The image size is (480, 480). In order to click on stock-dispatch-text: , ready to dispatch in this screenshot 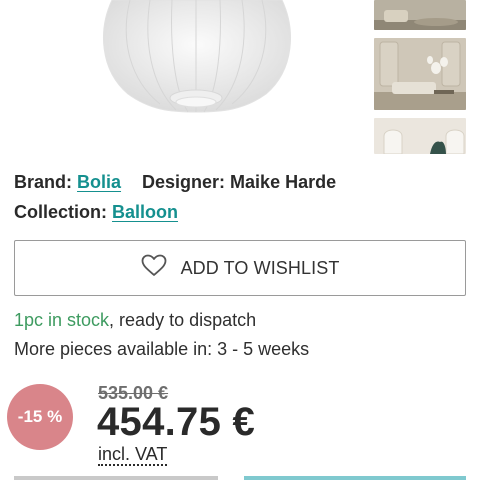, I will do `click(183, 320)`.